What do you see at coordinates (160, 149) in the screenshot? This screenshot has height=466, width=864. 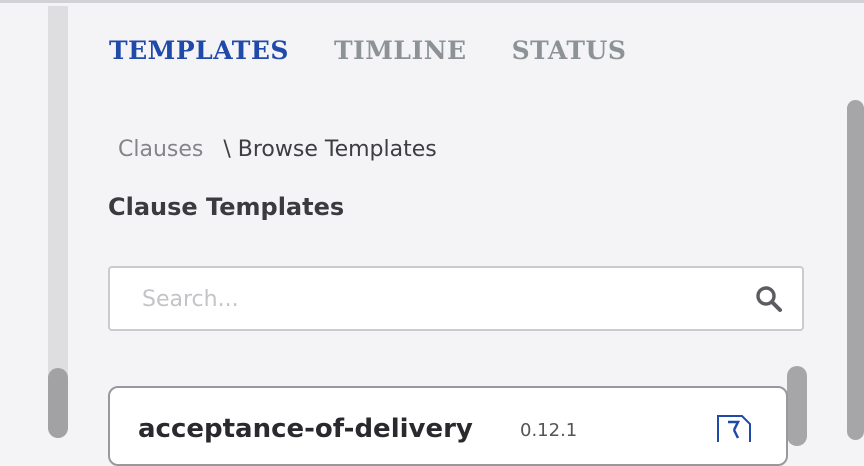 I see `breadcrumb-clauses-link: Clauses` at bounding box center [160, 149].